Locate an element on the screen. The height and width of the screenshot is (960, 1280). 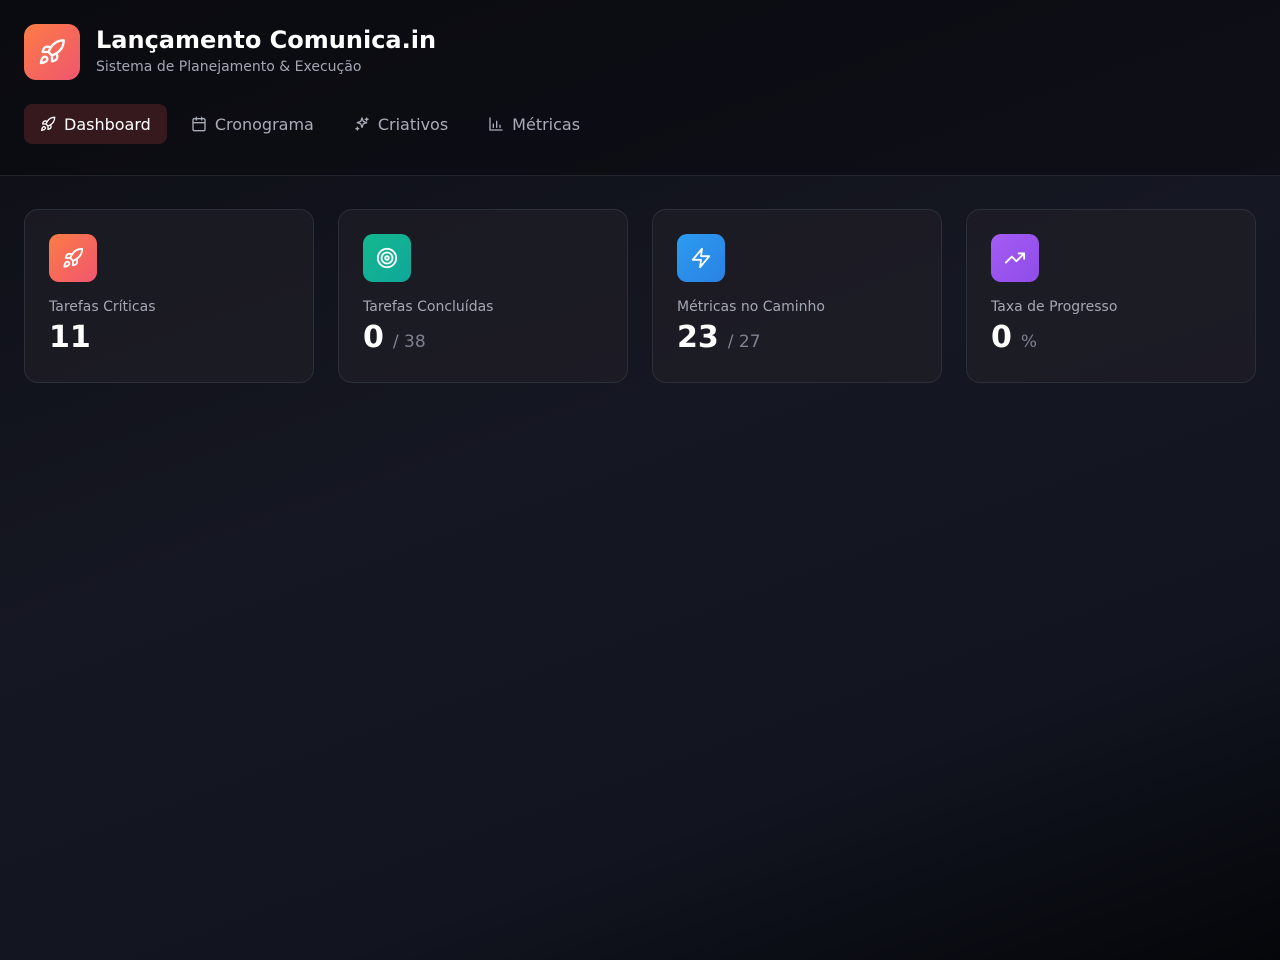
nav-tab-label: Criativos is located at coordinates (413, 124).